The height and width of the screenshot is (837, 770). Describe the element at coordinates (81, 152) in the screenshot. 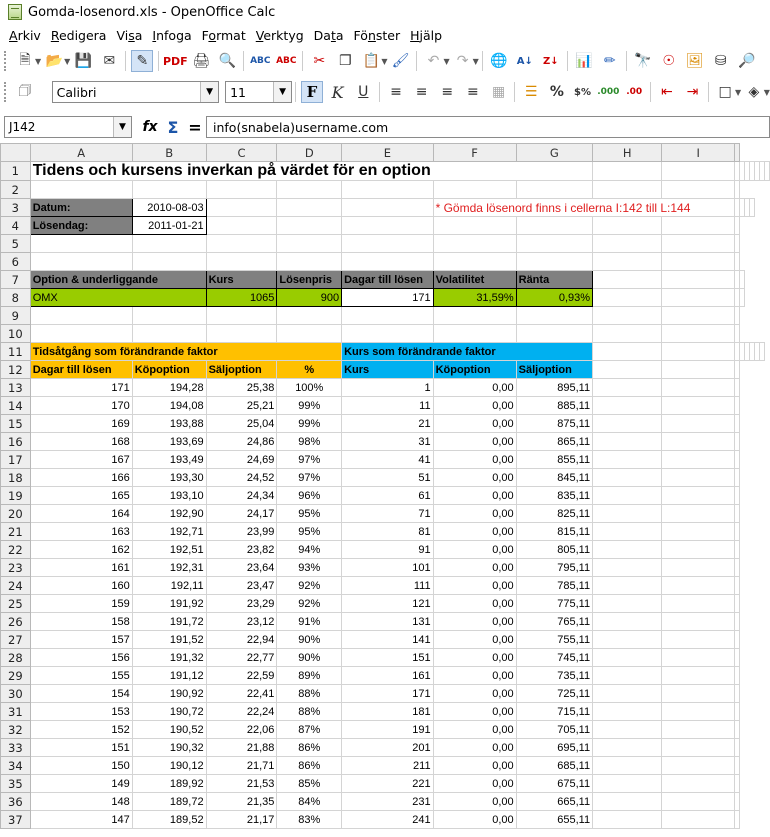

I see `column-header-A: A` at that location.